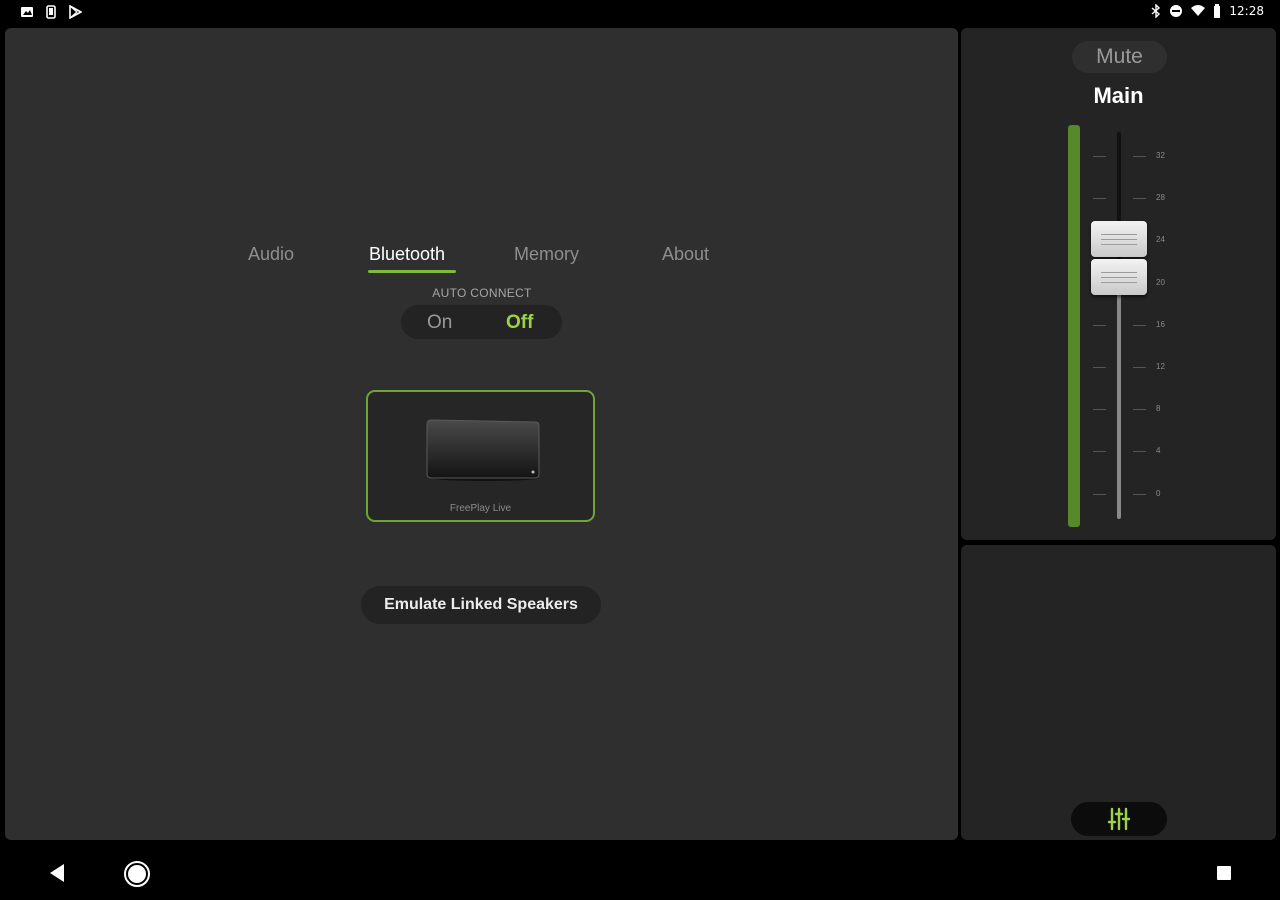 The height and width of the screenshot is (900, 1280). What do you see at coordinates (481, 605) in the screenshot?
I see `emulate-linked-speakers-button: Emulate Linked Speakers` at bounding box center [481, 605].